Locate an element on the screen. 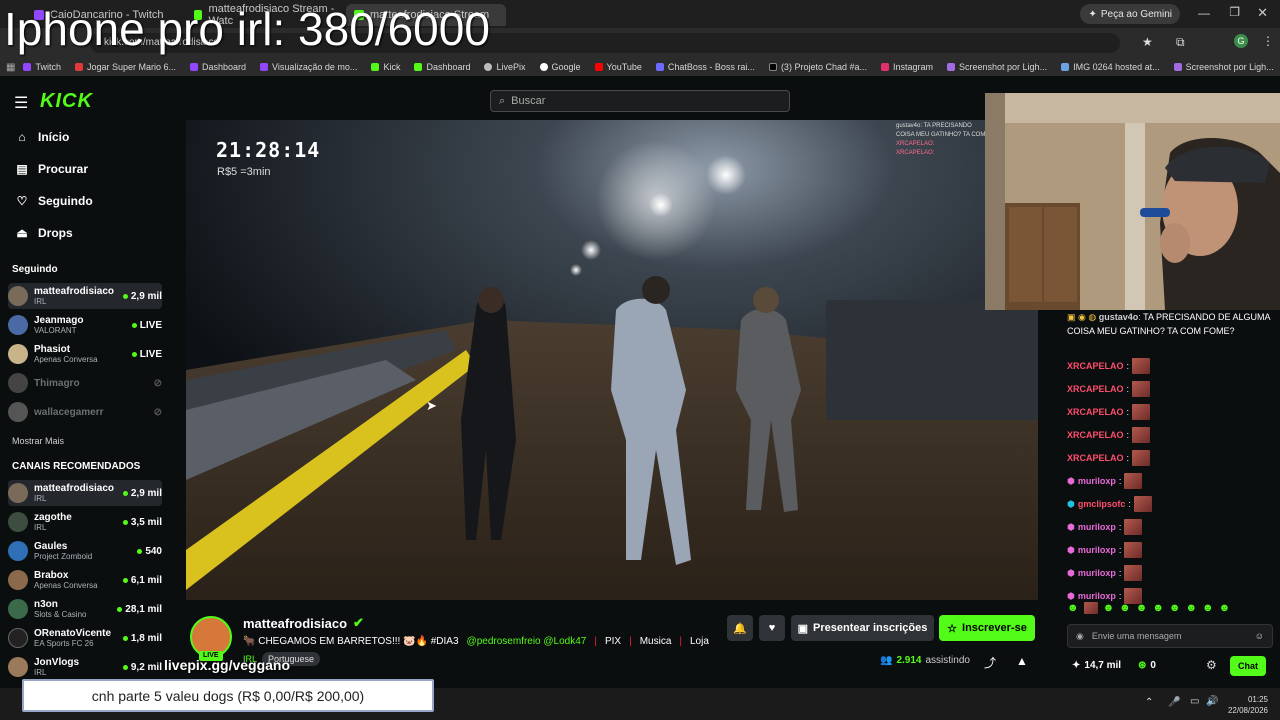 The height and width of the screenshot is (720, 1280). chat-send-button: Chat is located at coordinates (1248, 666).